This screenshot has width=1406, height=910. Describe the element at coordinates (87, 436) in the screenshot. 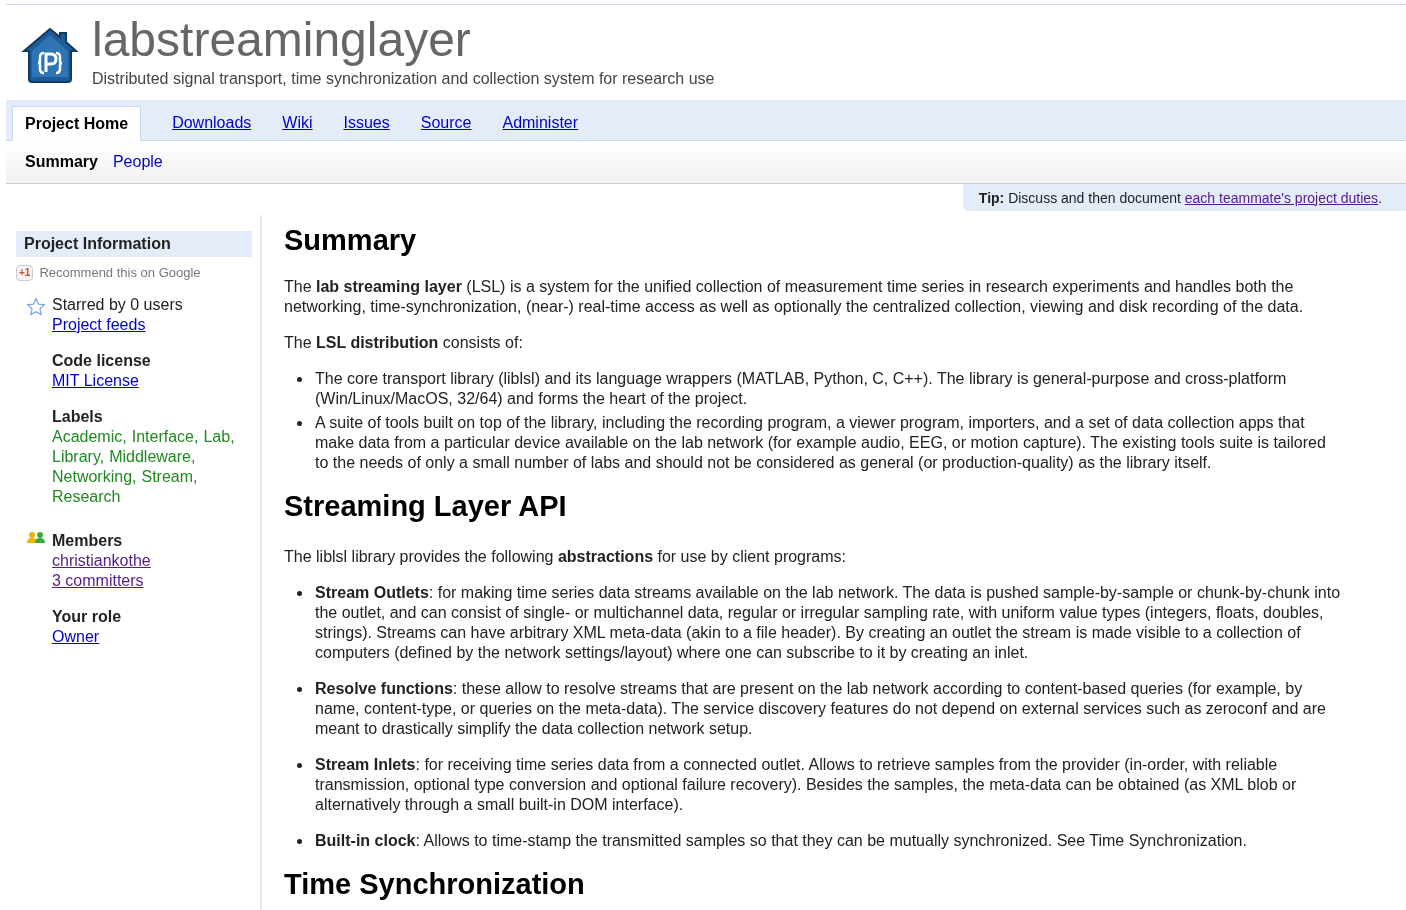

I see `label-link: Academic` at that location.